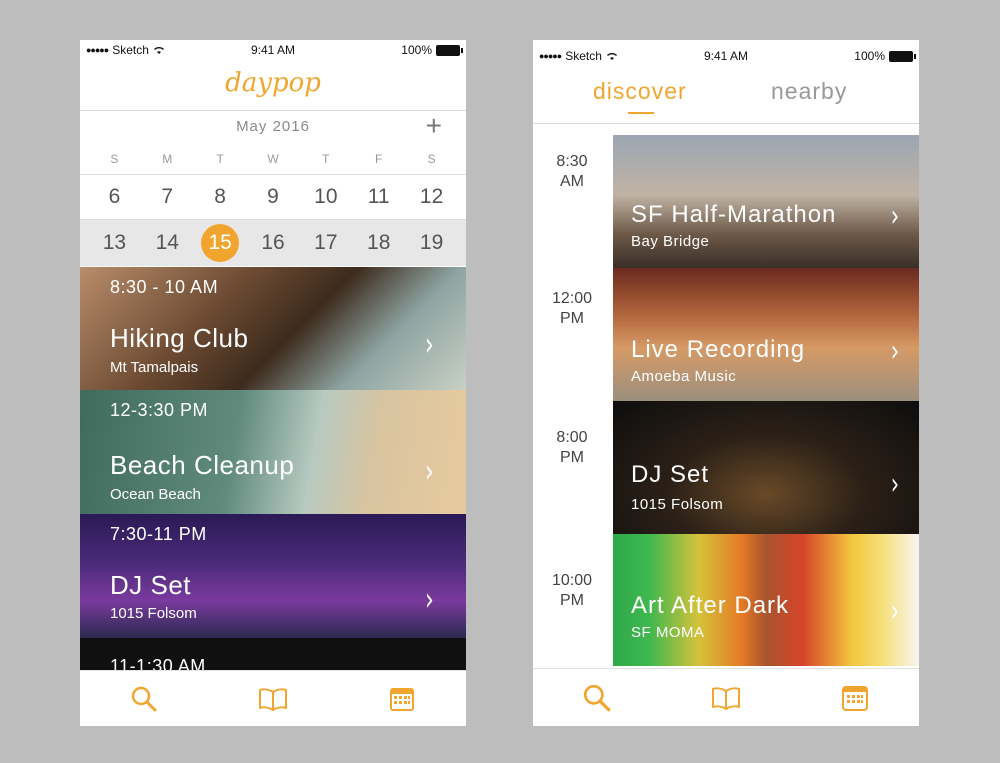 The height and width of the screenshot is (763, 1000). I want to click on event-card: DJ Set 1015 Folsom ›, so click(766, 467).